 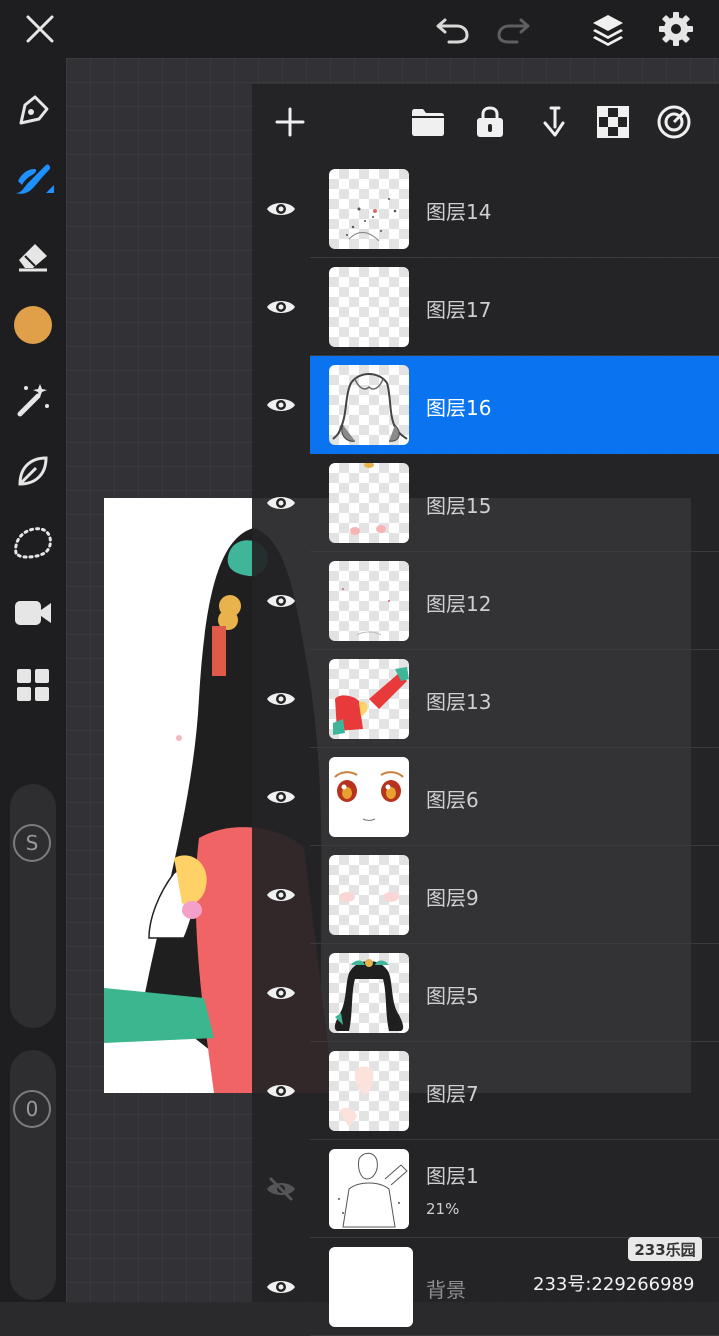 I want to click on color-picker-button, so click(x=33, y=325).